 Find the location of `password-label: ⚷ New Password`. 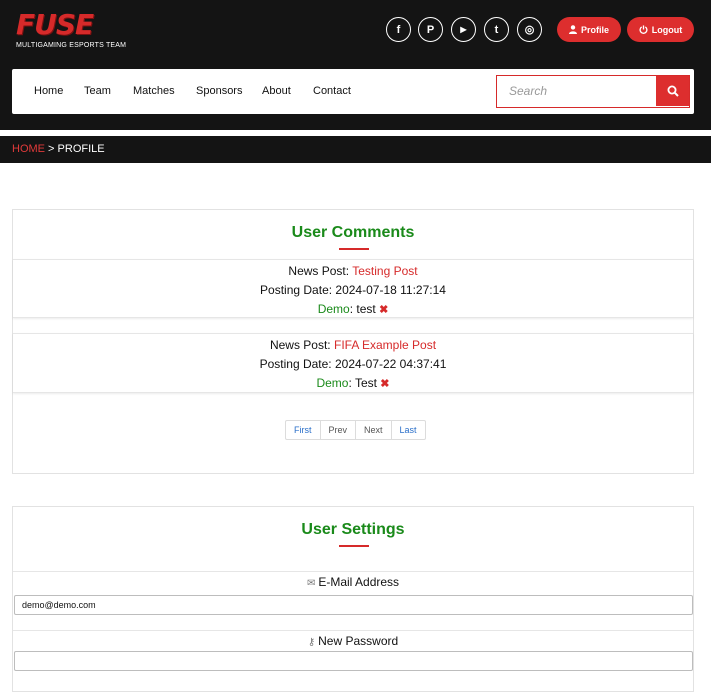

password-label: ⚷ New Password is located at coordinates (353, 641).